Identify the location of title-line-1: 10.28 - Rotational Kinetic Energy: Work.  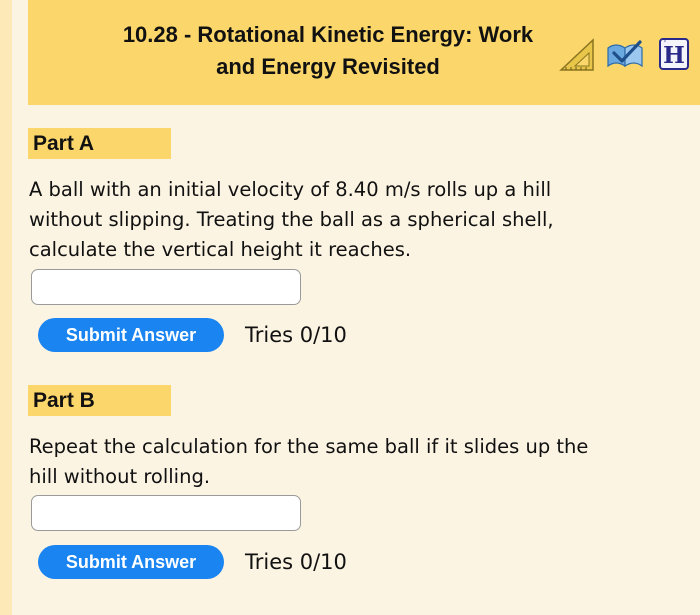
(328, 34).